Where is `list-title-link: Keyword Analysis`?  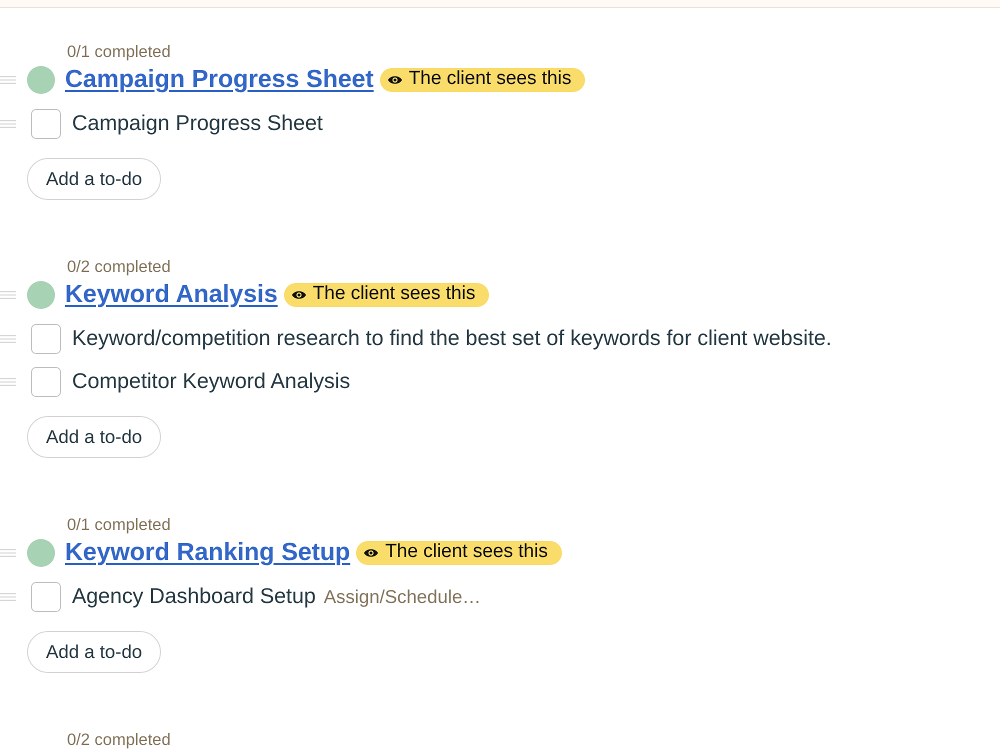
list-title-link: Keyword Analysis is located at coordinates (171, 295).